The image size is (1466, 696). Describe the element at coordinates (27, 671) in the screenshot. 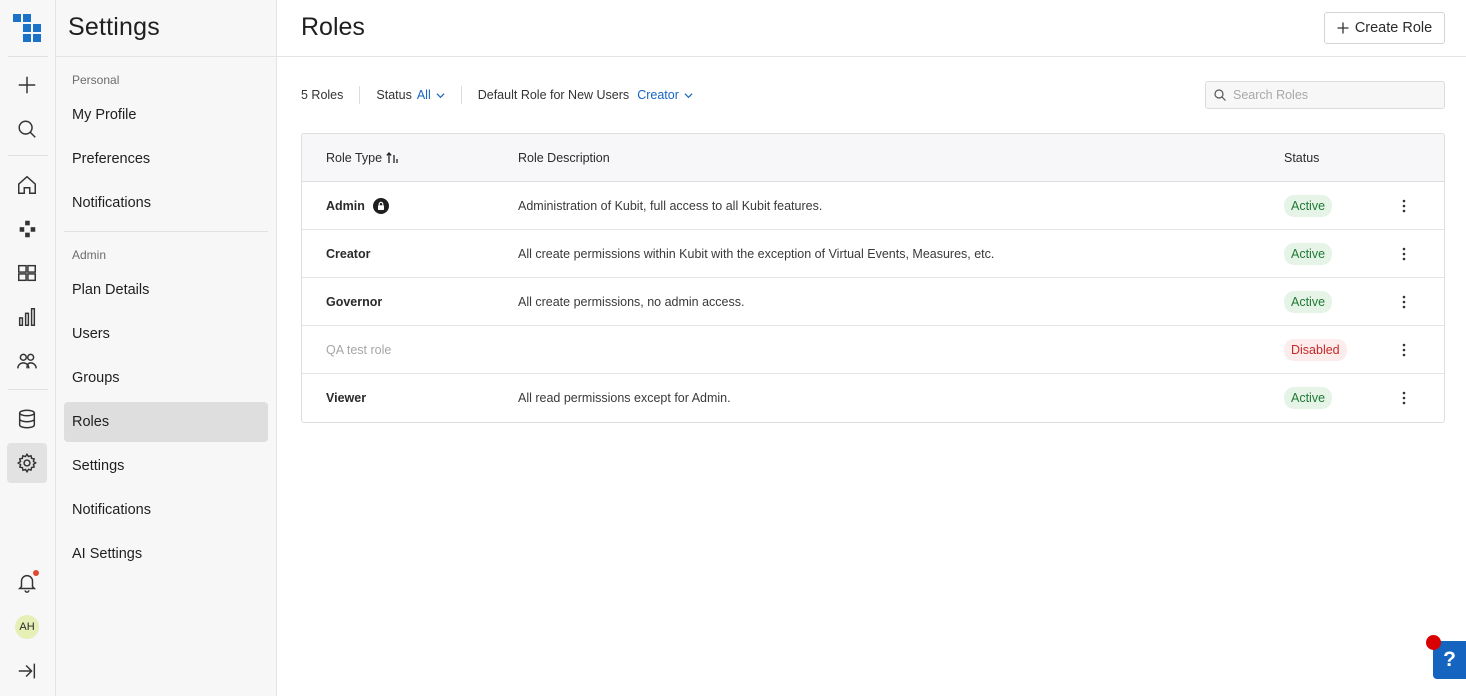

I see `collapse-icon` at that location.